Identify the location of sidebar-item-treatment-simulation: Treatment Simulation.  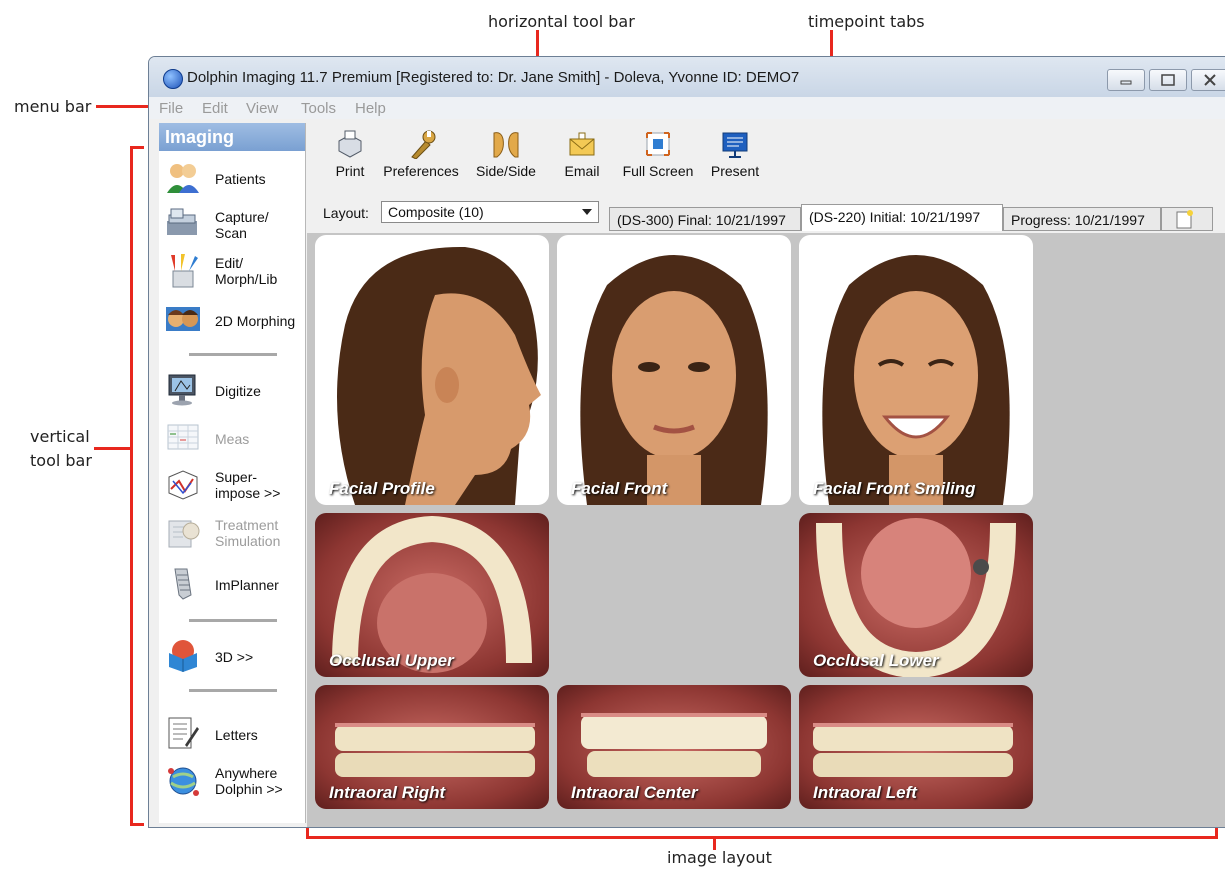
(232, 533).